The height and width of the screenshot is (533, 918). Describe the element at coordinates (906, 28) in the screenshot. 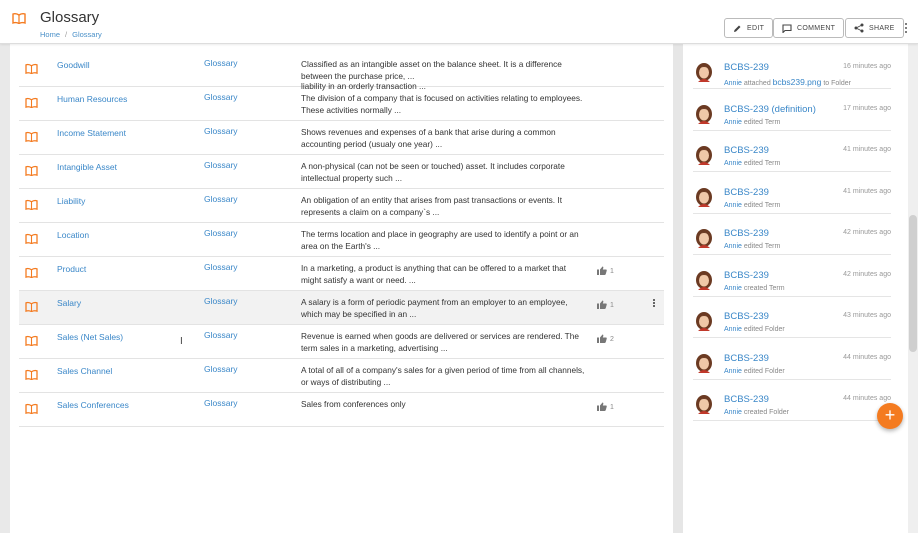

I see `more-options-icon` at that location.